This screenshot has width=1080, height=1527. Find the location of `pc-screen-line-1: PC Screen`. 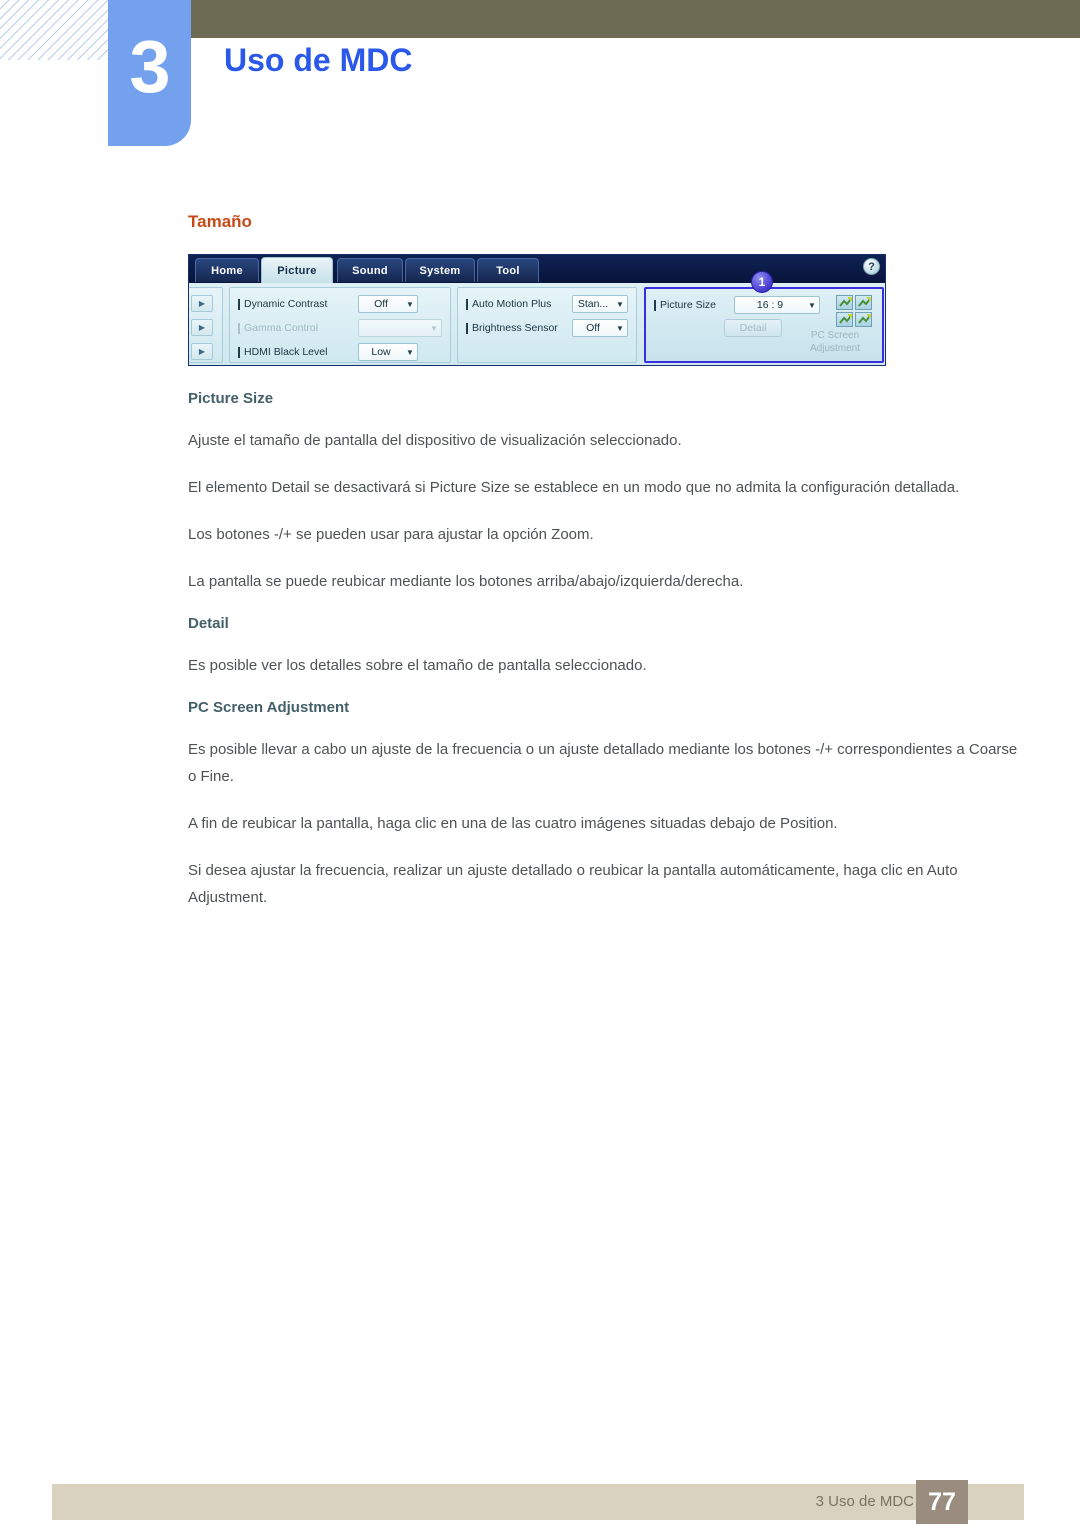

pc-screen-line-1: PC Screen is located at coordinates (835, 335).